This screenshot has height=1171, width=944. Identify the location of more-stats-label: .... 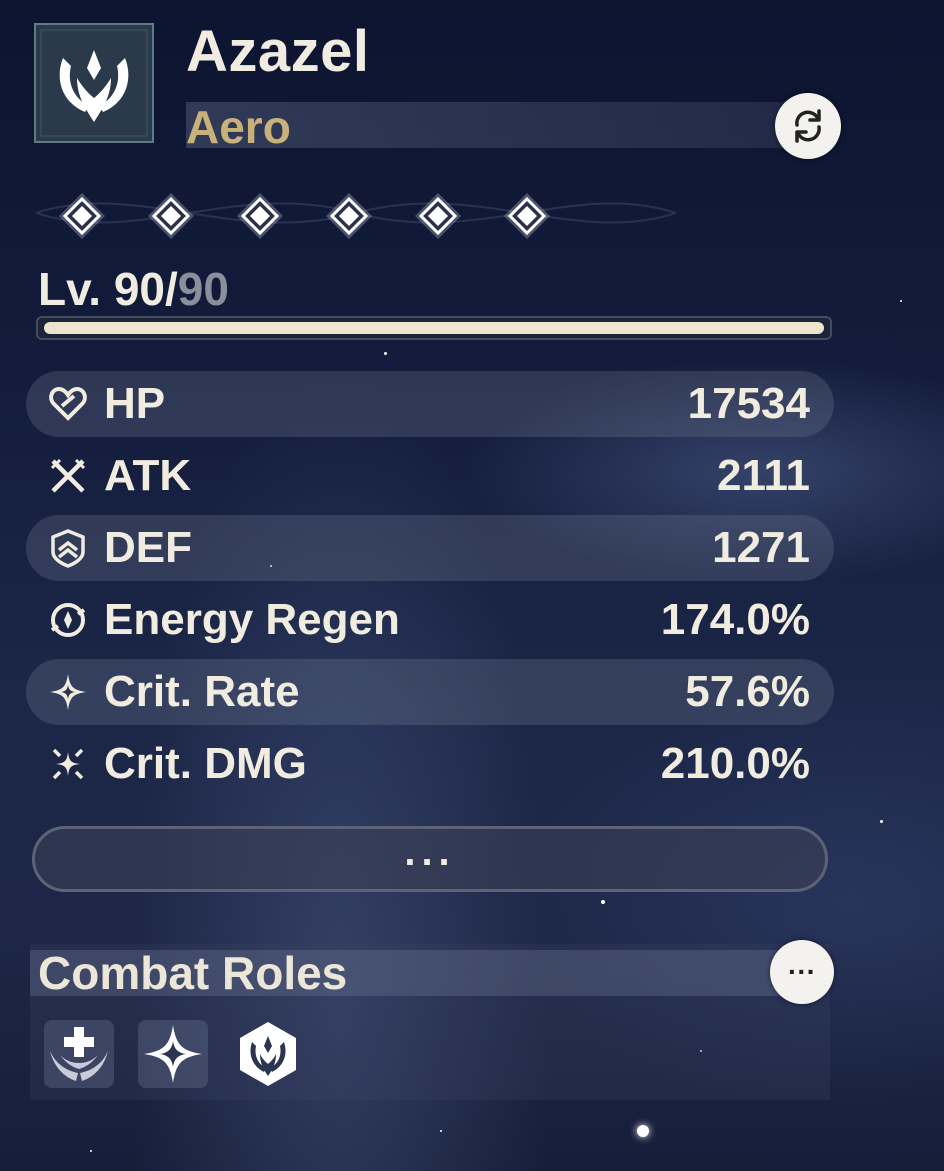
(430, 852).